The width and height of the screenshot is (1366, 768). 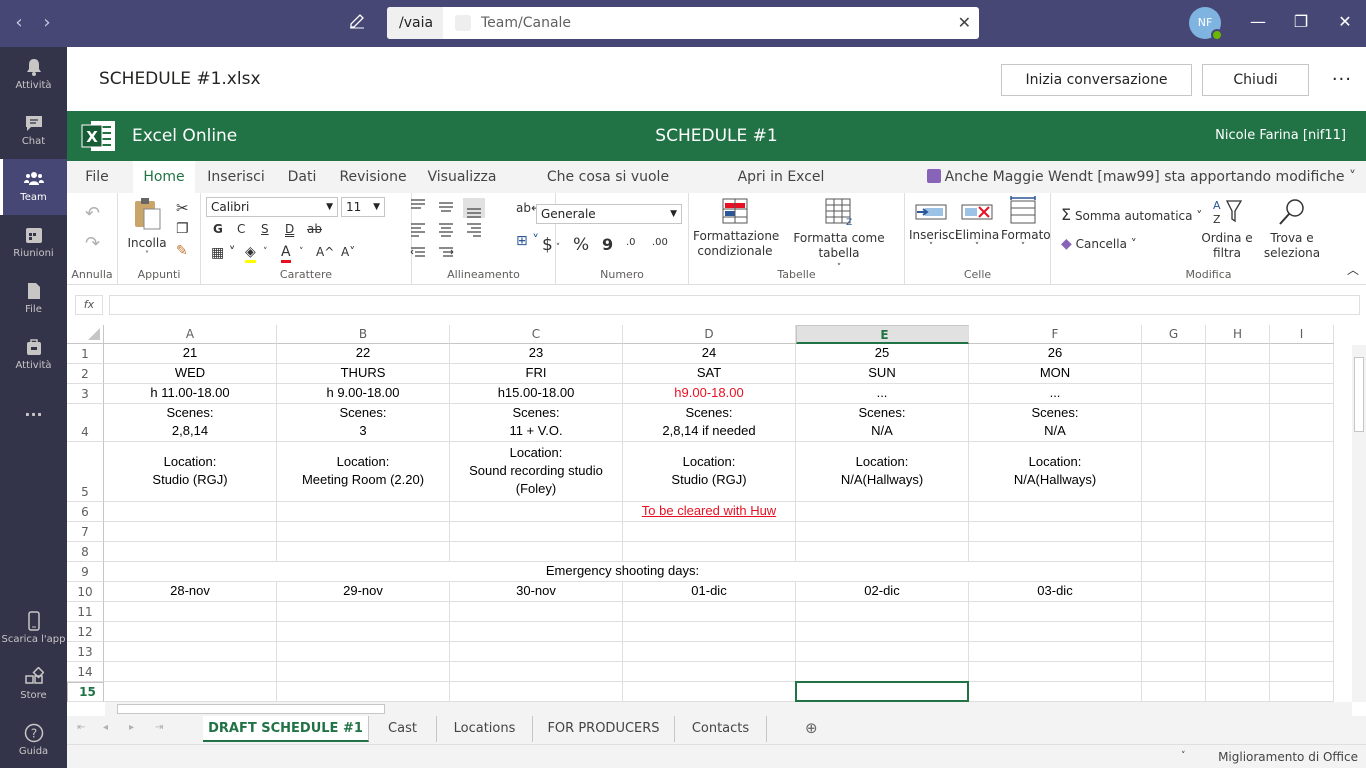 I want to click on row-header: 7, so click(x=85, y=532).